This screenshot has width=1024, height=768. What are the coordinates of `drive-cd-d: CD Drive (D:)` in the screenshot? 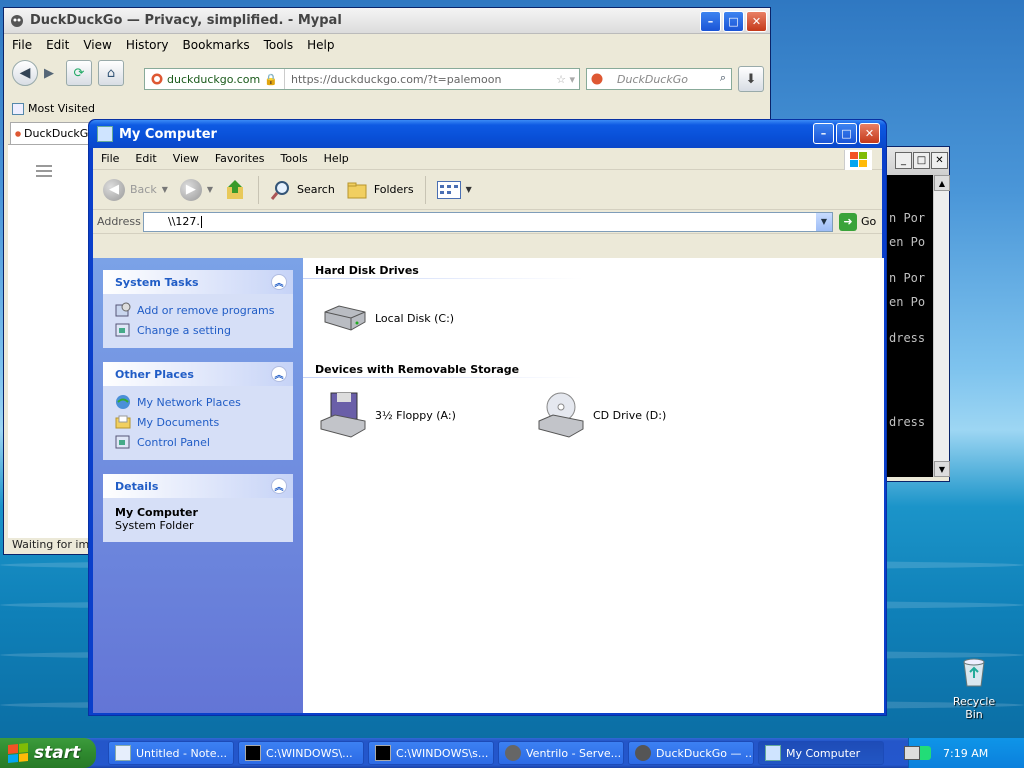 It's located at (601, 415).